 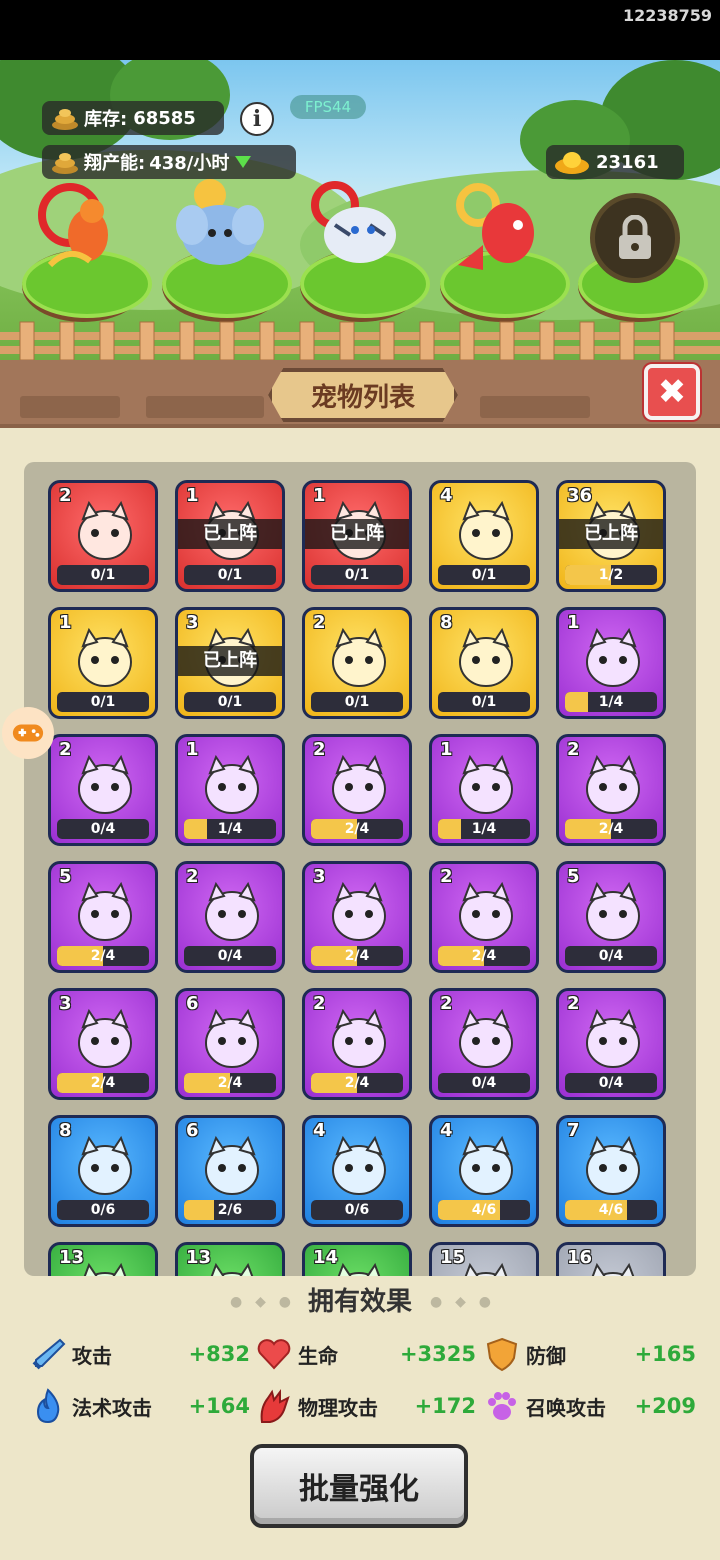 What do you see at coordinates (115, 163) in the screenshot?
I see `production-label: 翔产能:` at bounding box center [115, 163].